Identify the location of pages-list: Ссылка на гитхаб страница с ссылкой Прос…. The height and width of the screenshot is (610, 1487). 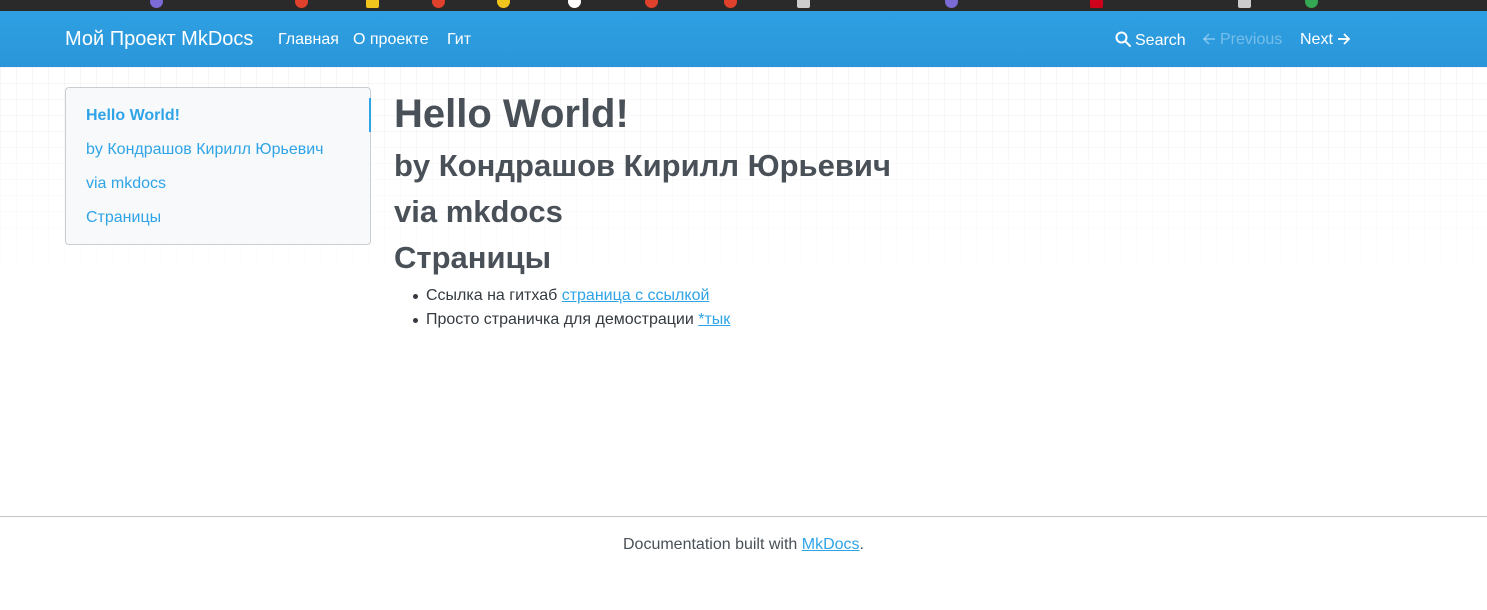
(571, 310).